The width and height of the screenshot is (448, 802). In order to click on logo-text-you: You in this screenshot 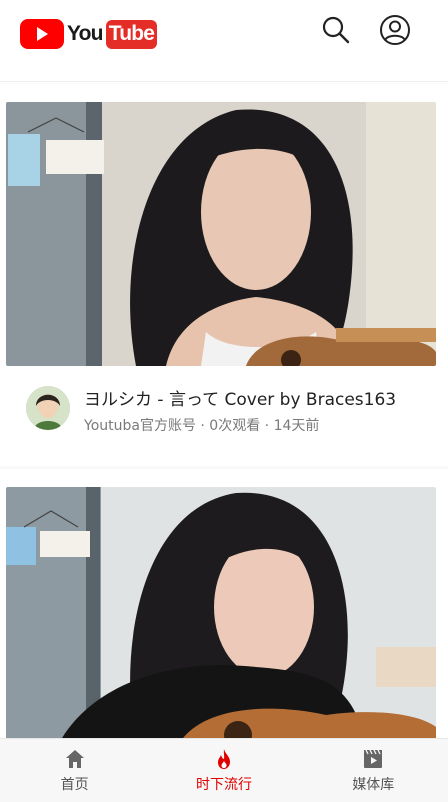, I will do `click(85, 33)`.